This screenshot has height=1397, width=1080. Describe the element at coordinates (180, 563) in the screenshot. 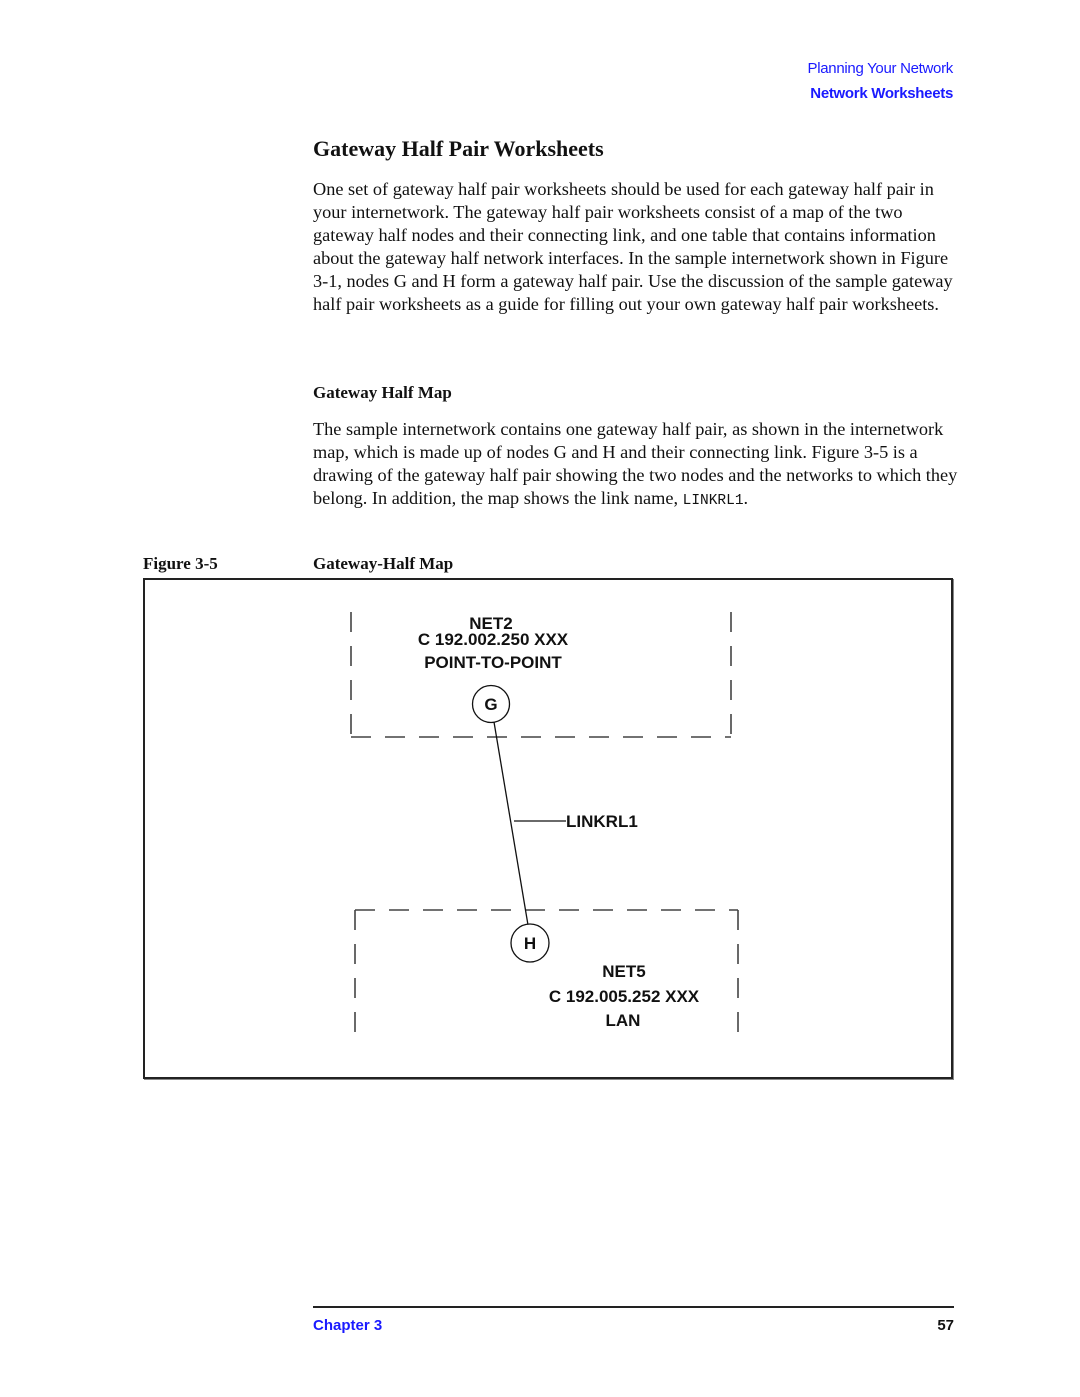

I see `figure-number: Figure 3-5` at that location.